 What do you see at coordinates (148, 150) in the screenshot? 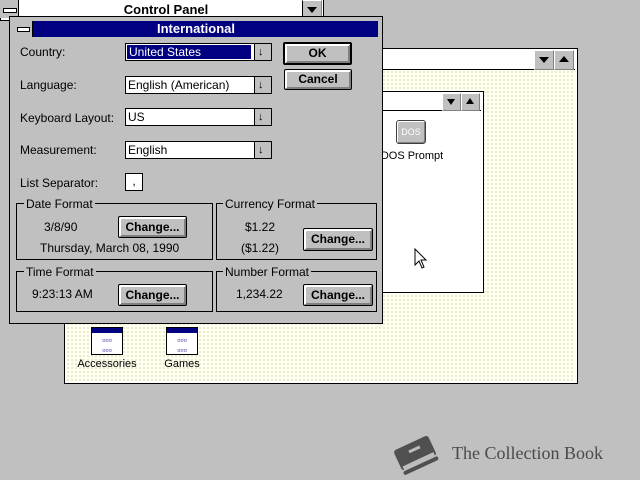
I see `measurement-value: English` at bounding box center [148, 150].